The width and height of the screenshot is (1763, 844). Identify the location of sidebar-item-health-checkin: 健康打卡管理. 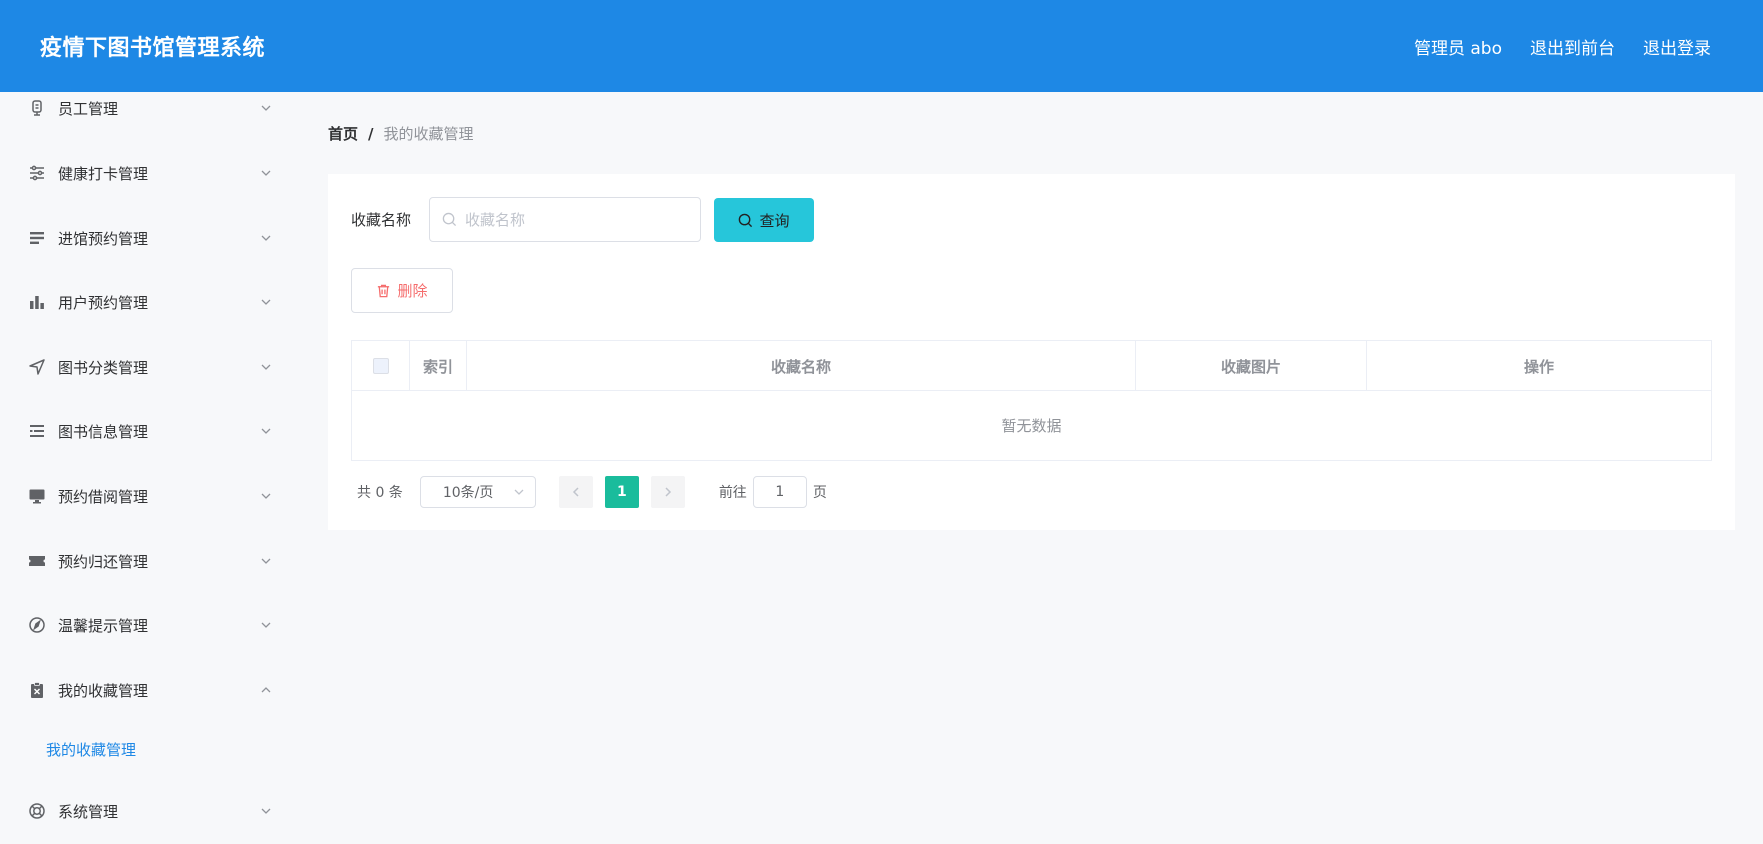
(150, 173).